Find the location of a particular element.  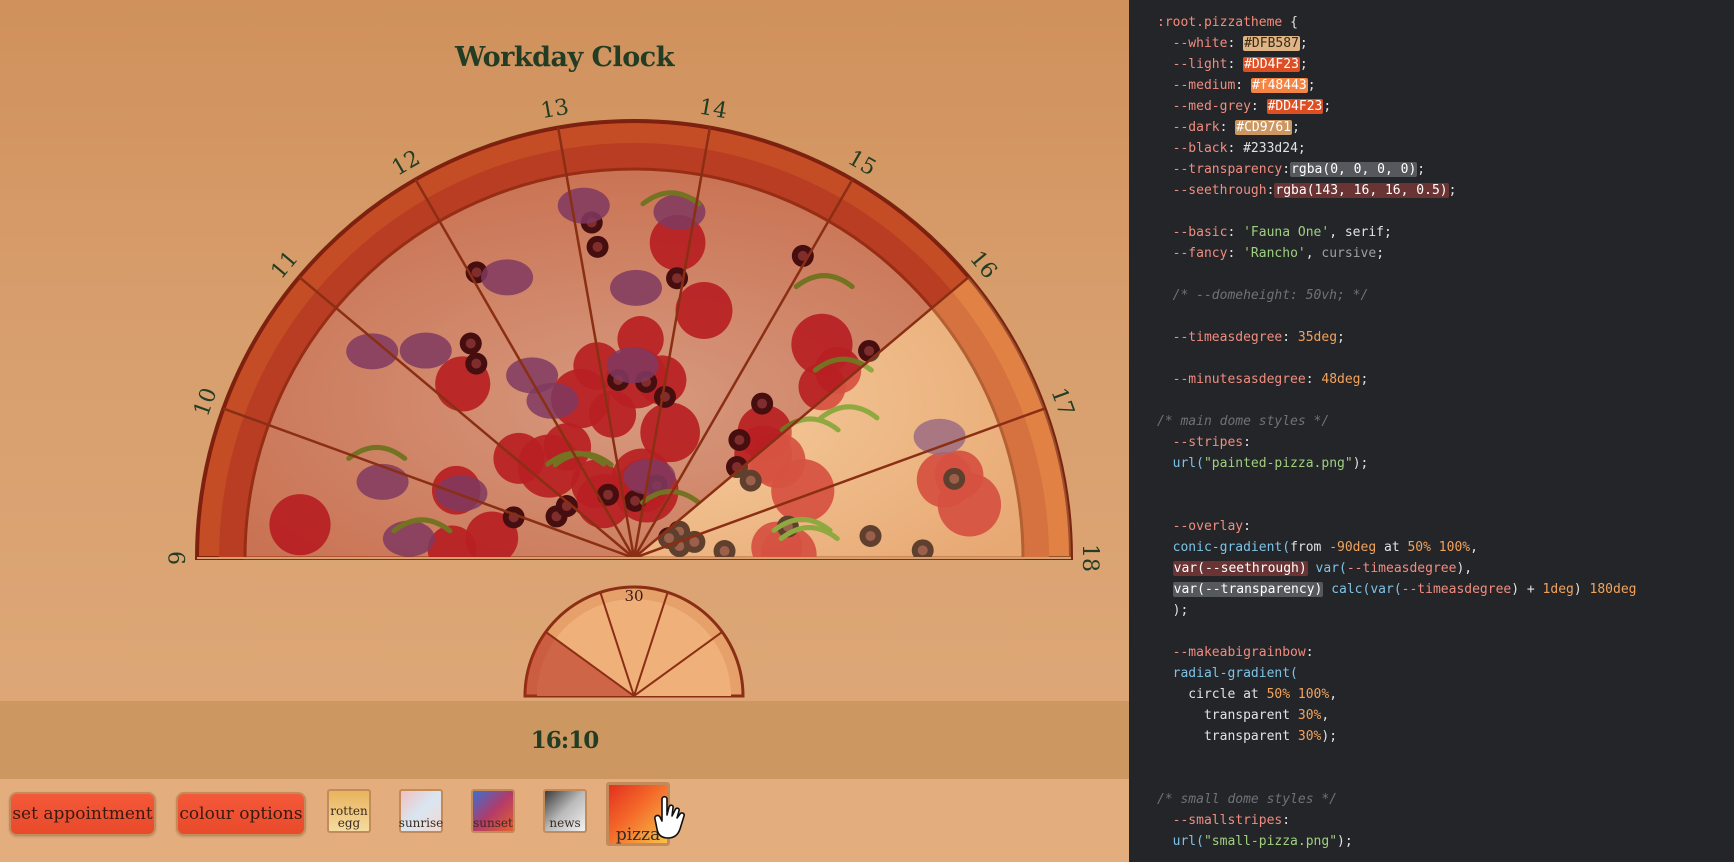

code-line: --basic: 'Fauna One', serif; is located at coordinates (1274, 232).